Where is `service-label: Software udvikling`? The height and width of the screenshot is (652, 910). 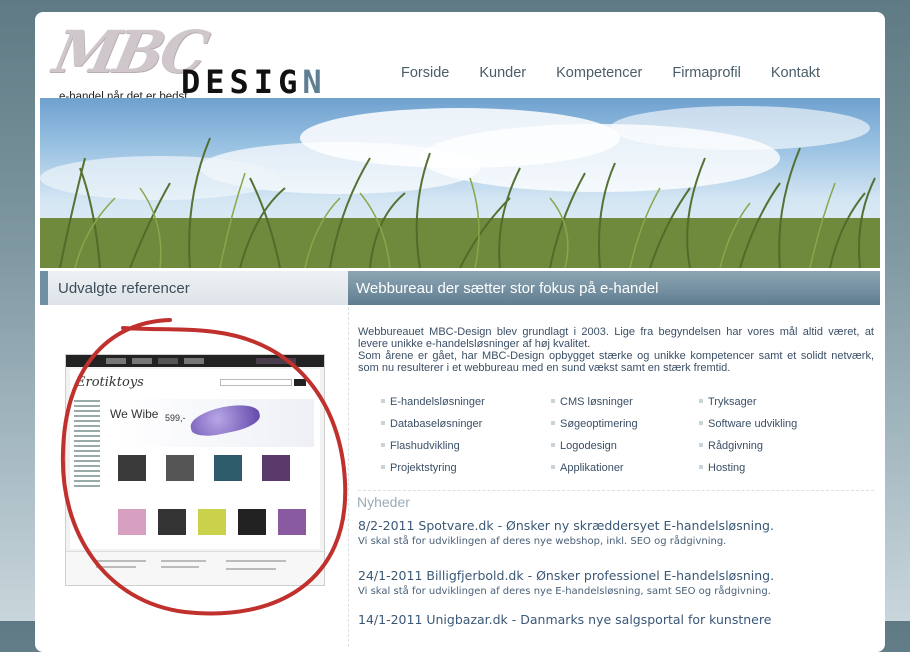
service-label: Software udvikling is located at coordinates (753, 424).